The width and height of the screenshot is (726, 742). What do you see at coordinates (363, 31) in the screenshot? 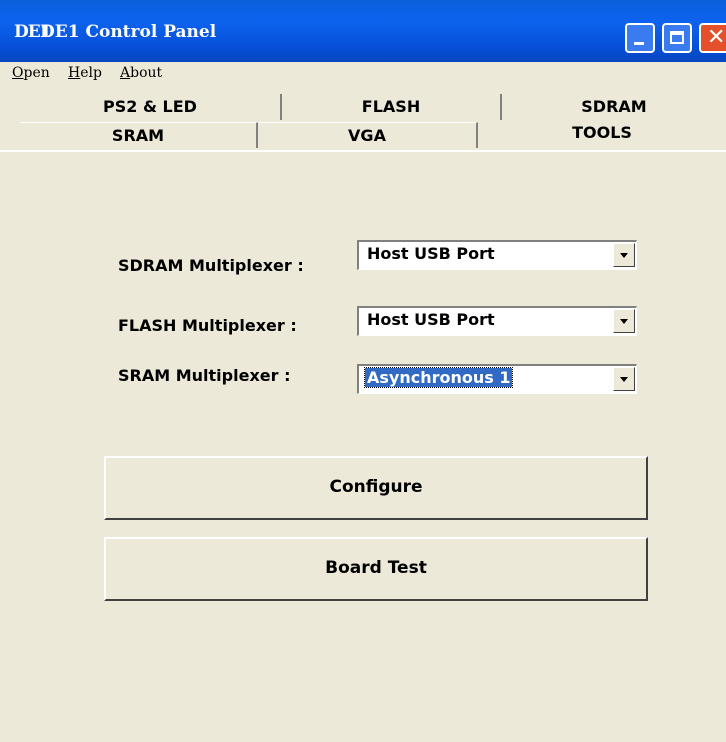
I see `title-bar: DE1 DE1 Control Panel ✕` at bounding box center [363, 31].